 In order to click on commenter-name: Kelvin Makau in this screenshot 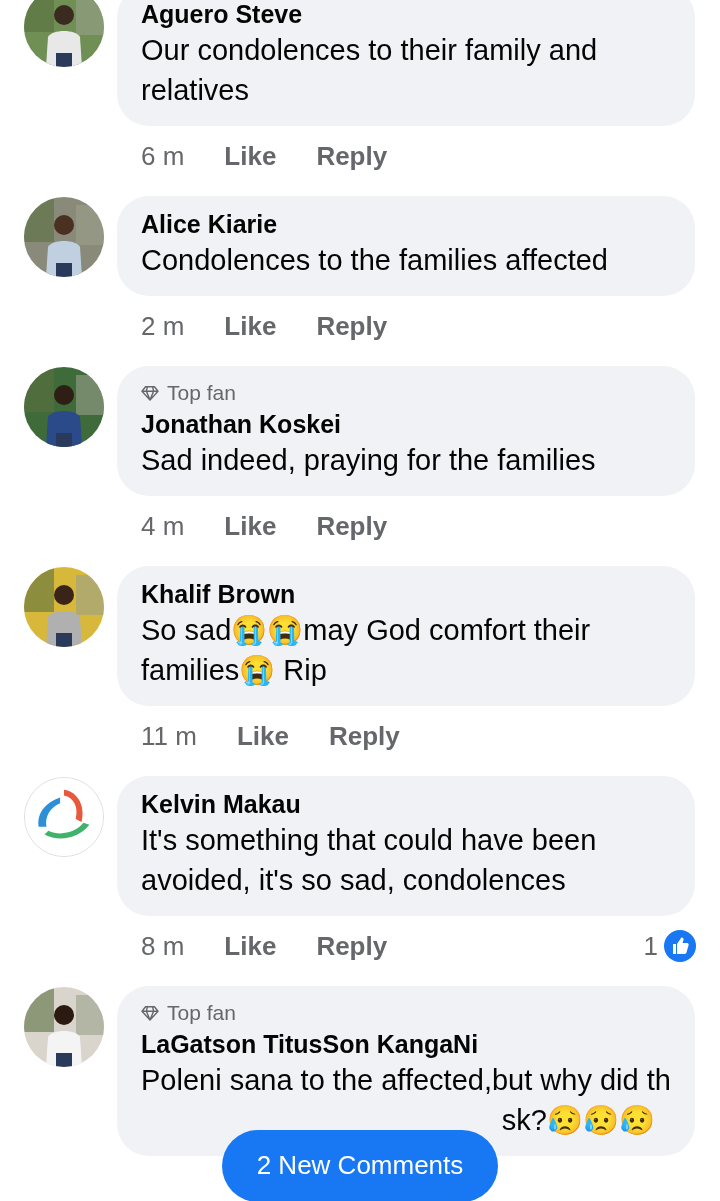, I will do `click(408, 804)`.